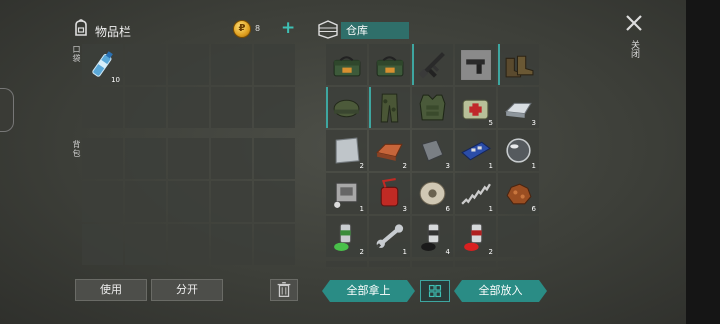  I want to click on warehouse-slot-engine-part: 1, so click(346, 193).